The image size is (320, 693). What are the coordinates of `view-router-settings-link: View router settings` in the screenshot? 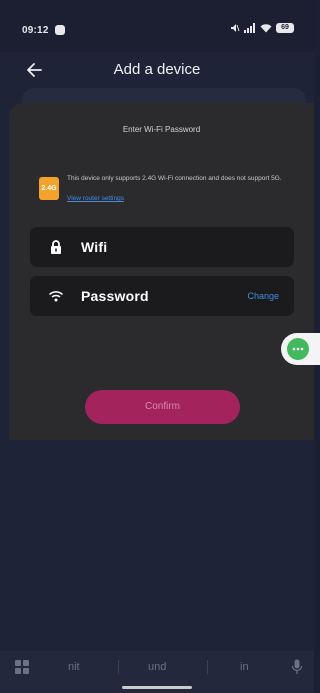 It's located at (95, 198).